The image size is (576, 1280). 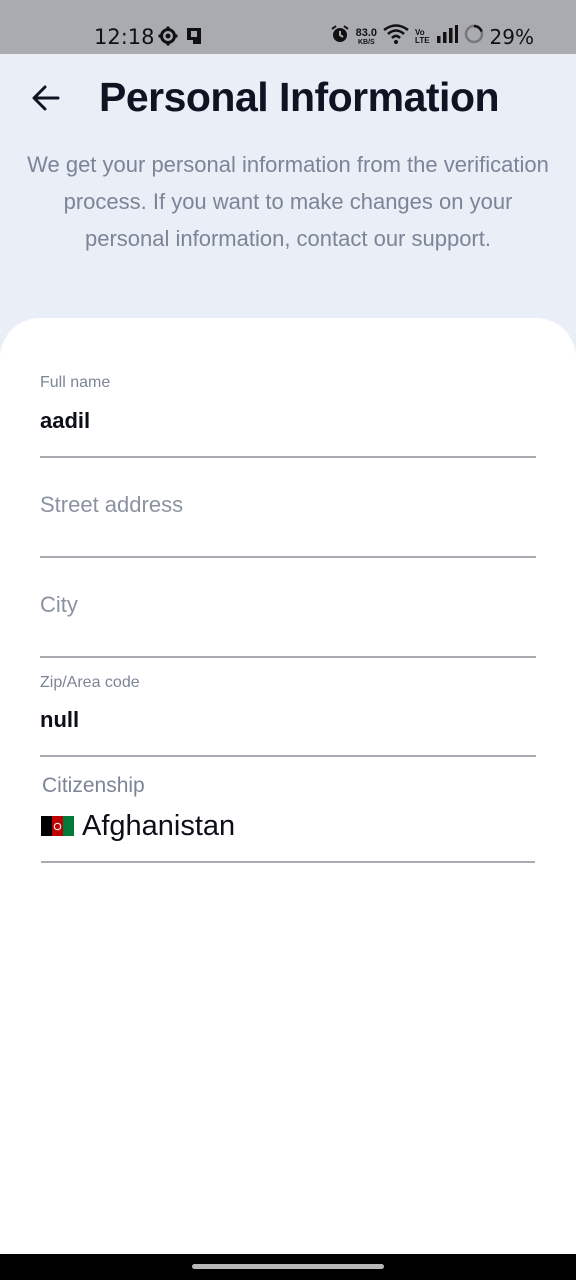 I want to click on system-nav-bar, so click(x=288, y=1267).